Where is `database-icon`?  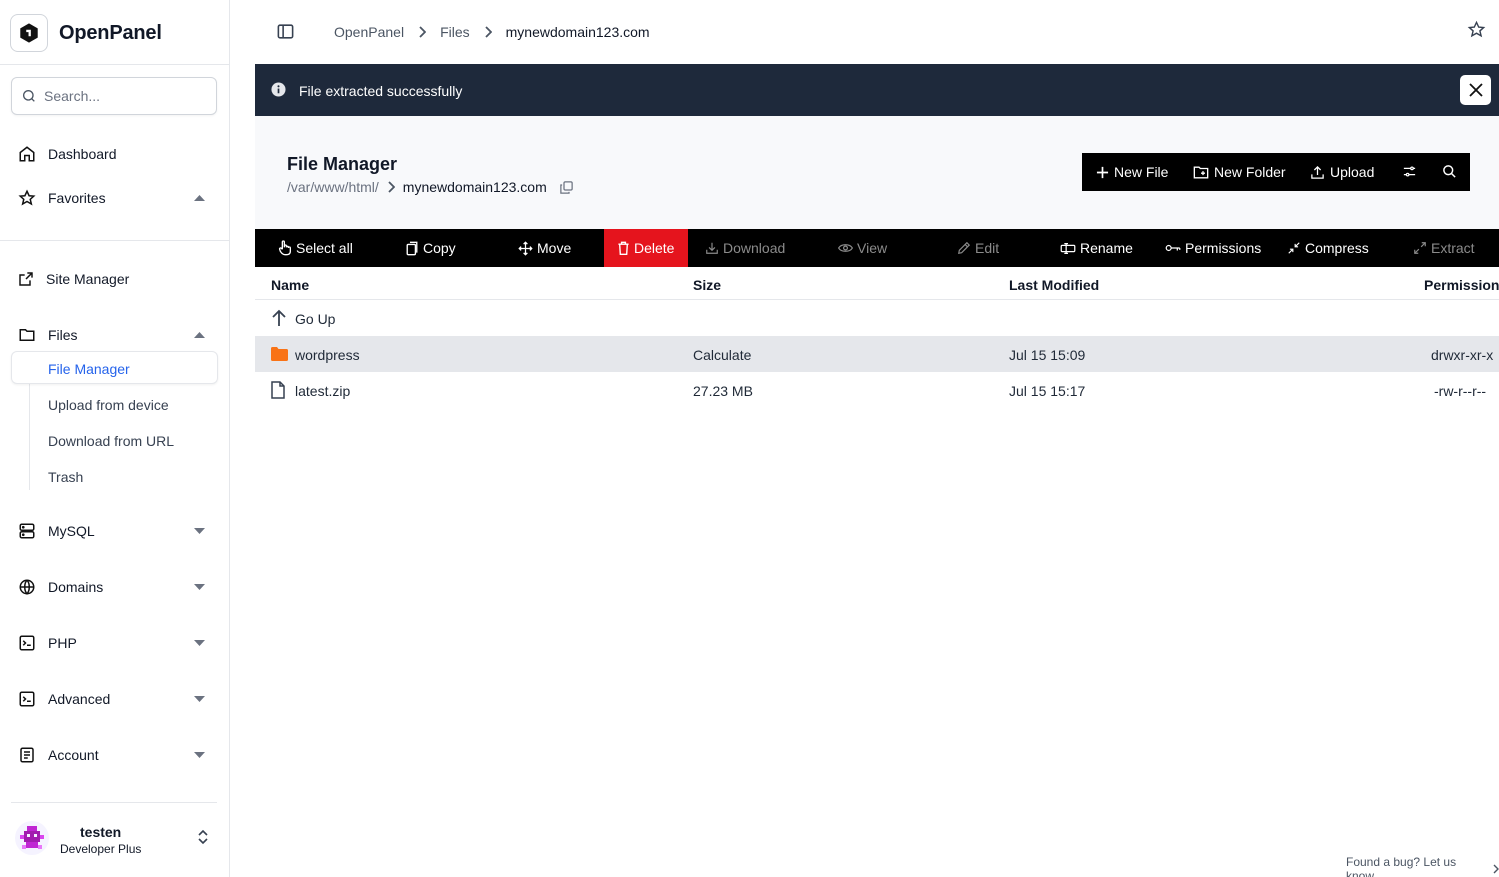 database-icon is located at coordinates (27, 531).